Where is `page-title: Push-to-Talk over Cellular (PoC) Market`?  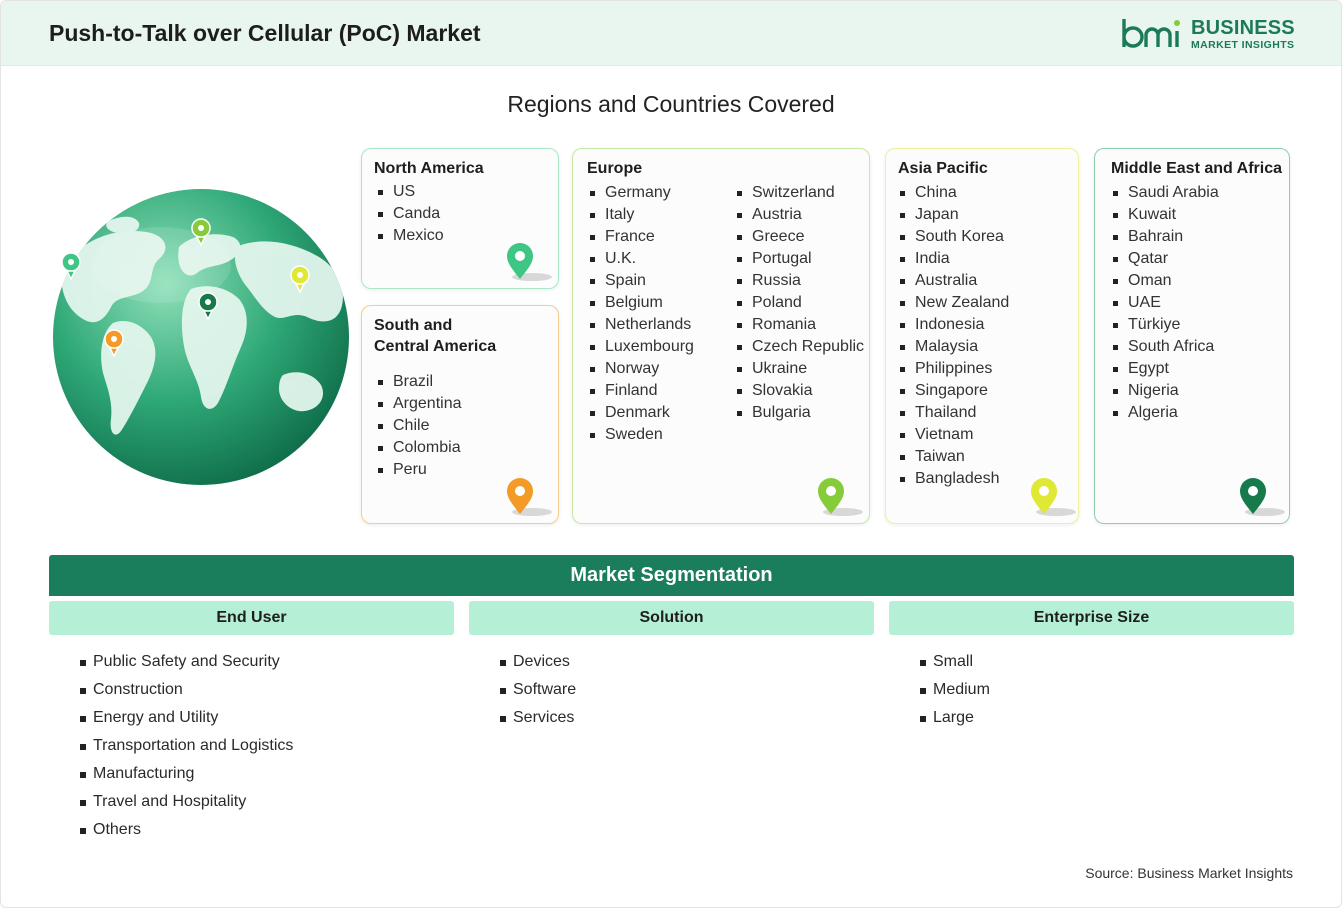
page-title: Push-to-Talk over Cellular (PoC) Market is located at coordinates (265, 33).